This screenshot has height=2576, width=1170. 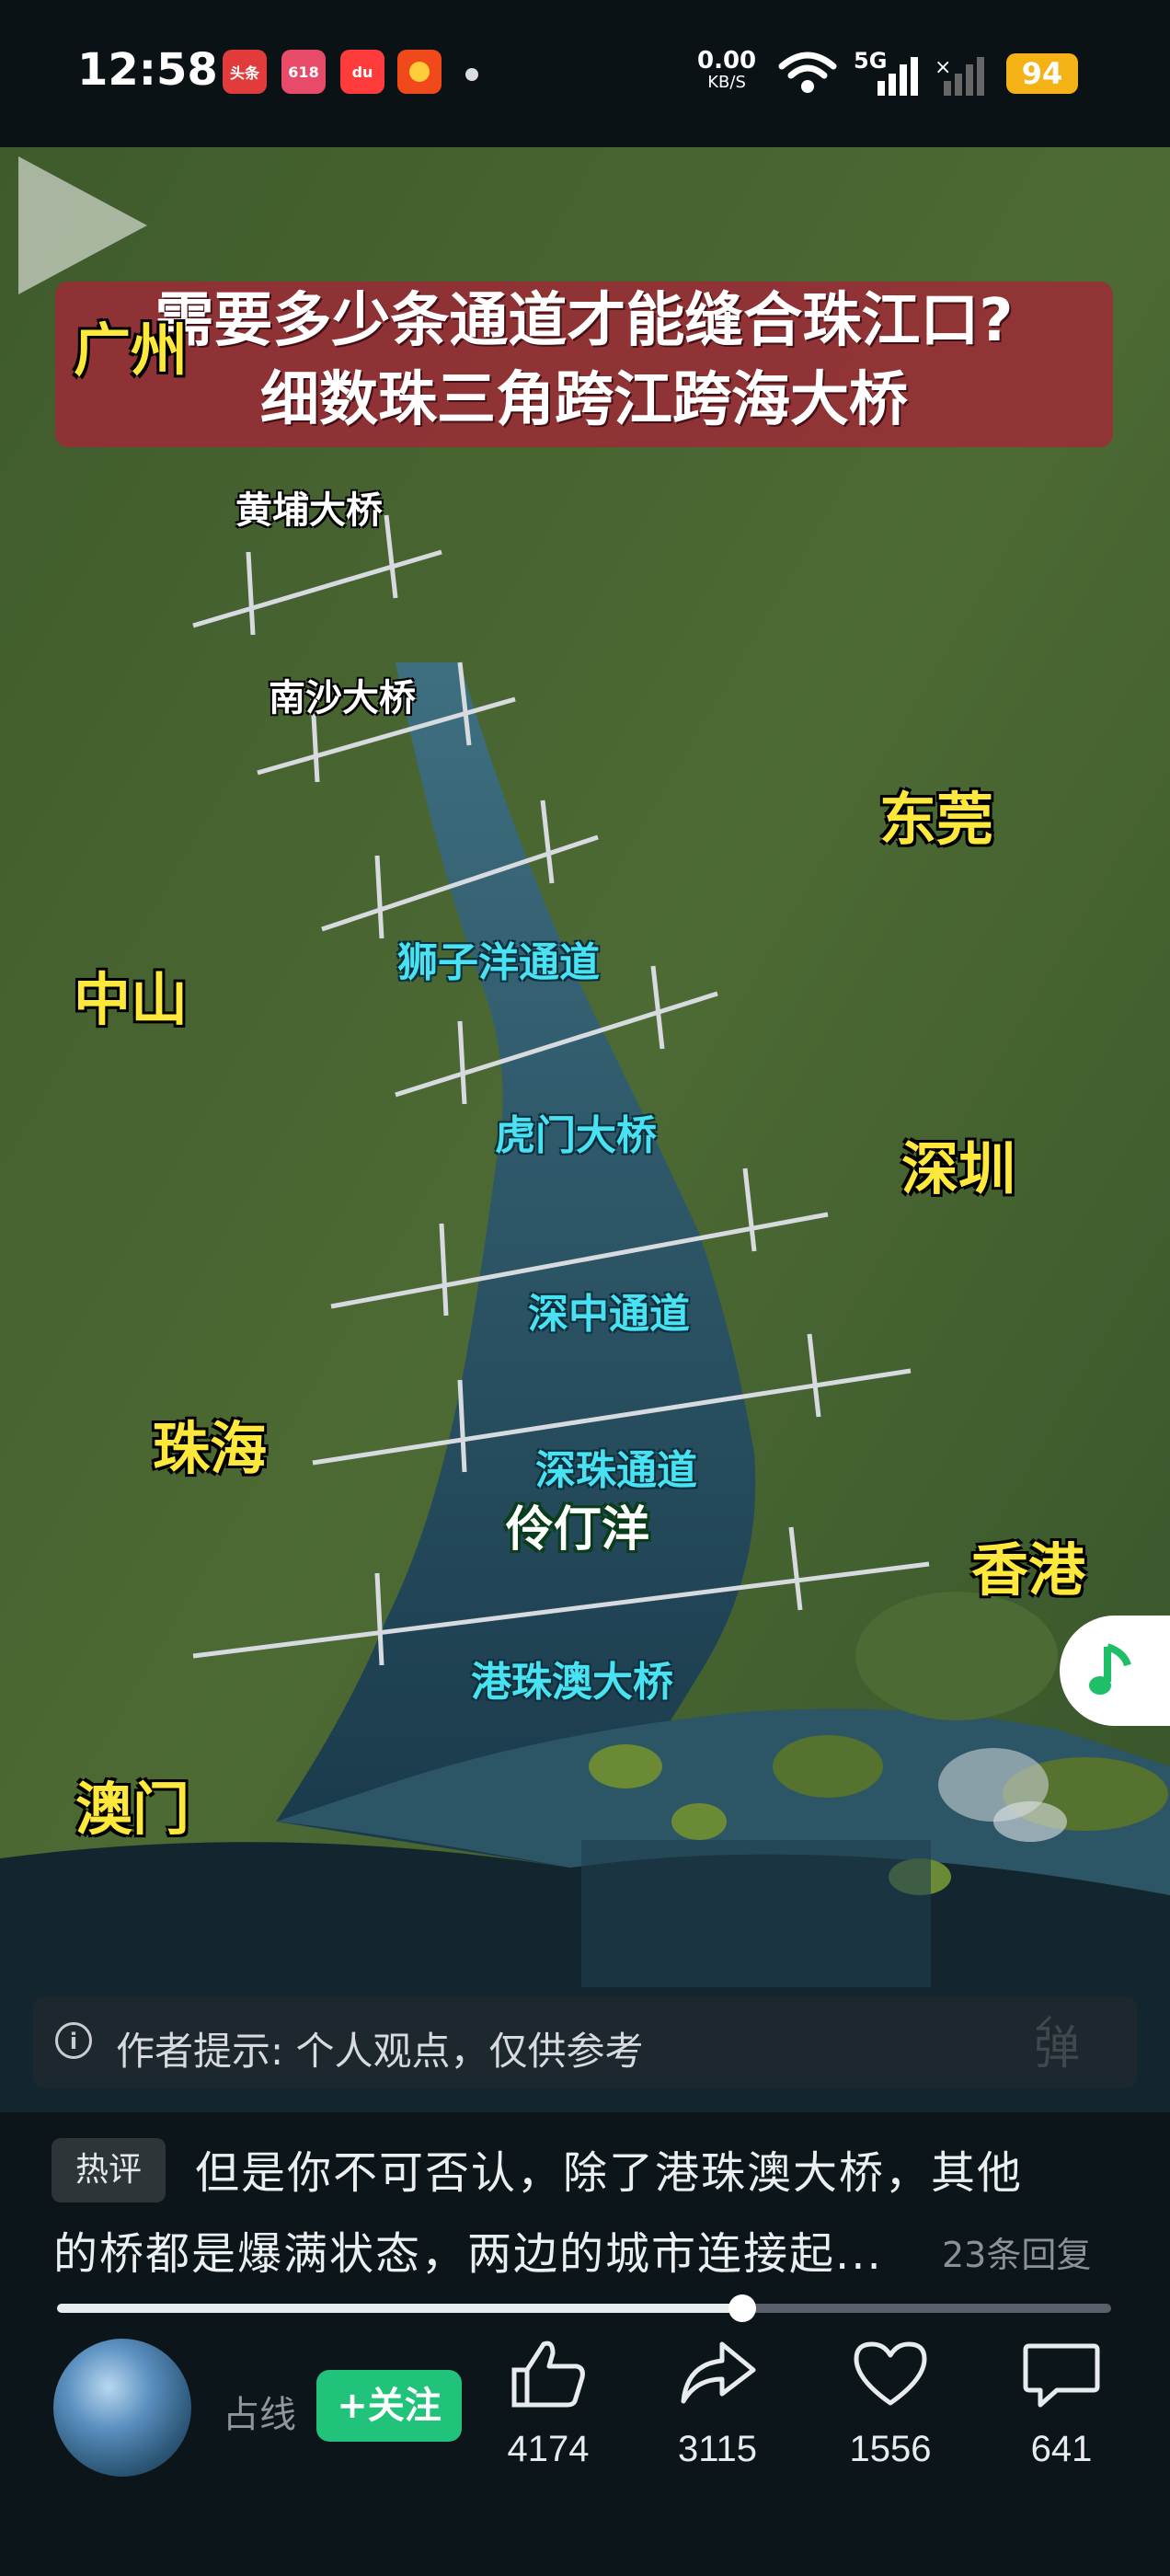 What do you see at coordinates (210, 1448) in the screenshot?
I see `city-label-zhuhai: 珠海` at bounding box center [210, 1448].